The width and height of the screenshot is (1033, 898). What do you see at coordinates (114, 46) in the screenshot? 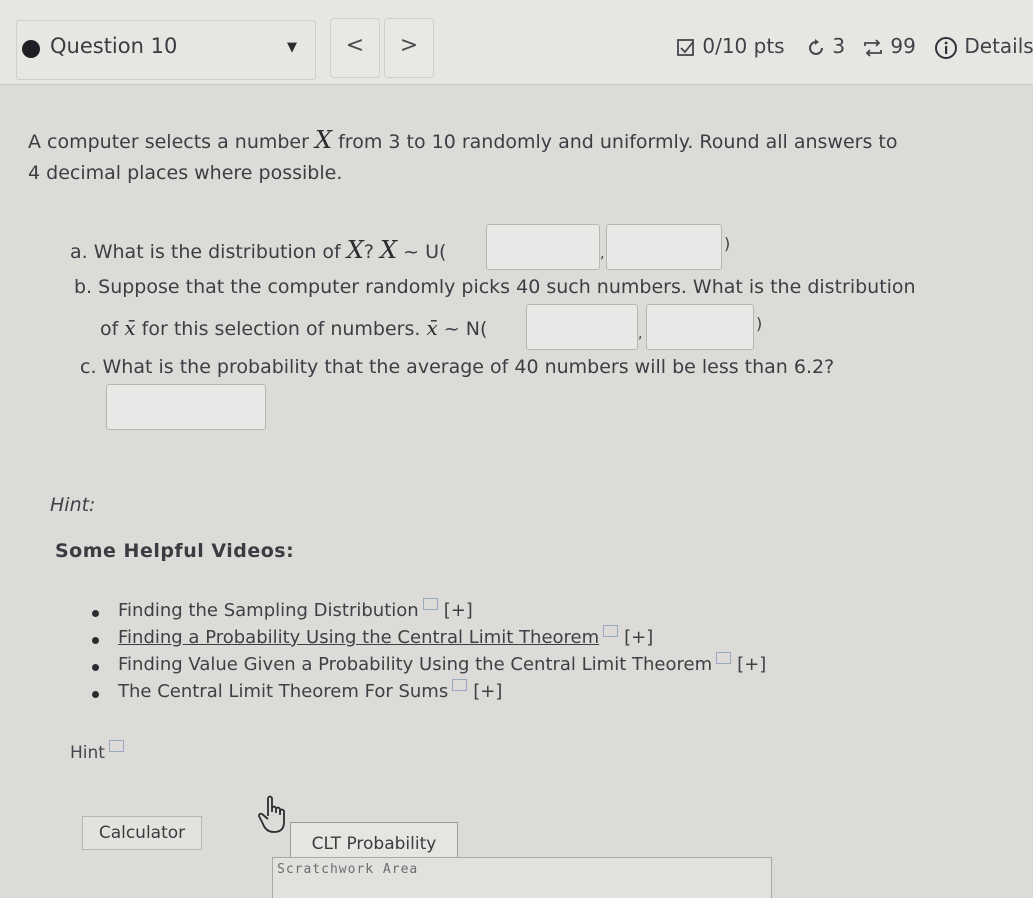
I see `question-title: Question 10` at bounding box center [114, 46].